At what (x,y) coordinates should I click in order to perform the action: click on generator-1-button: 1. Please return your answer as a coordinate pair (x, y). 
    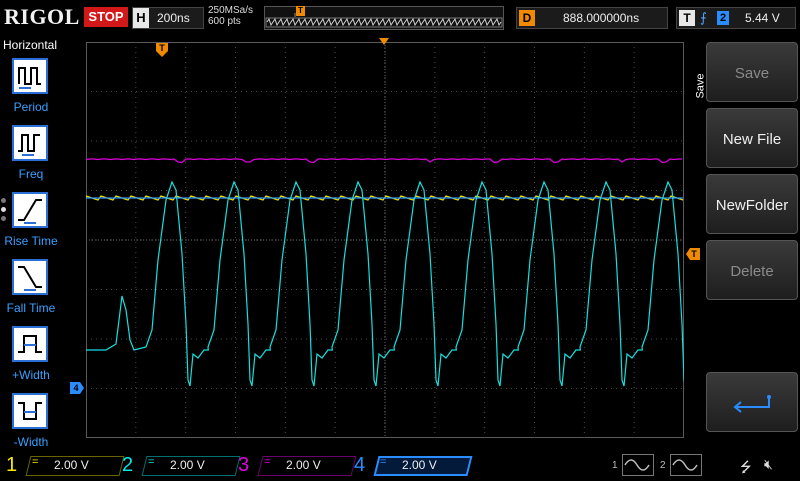
    Looking at the image, I should click on (634, 465).